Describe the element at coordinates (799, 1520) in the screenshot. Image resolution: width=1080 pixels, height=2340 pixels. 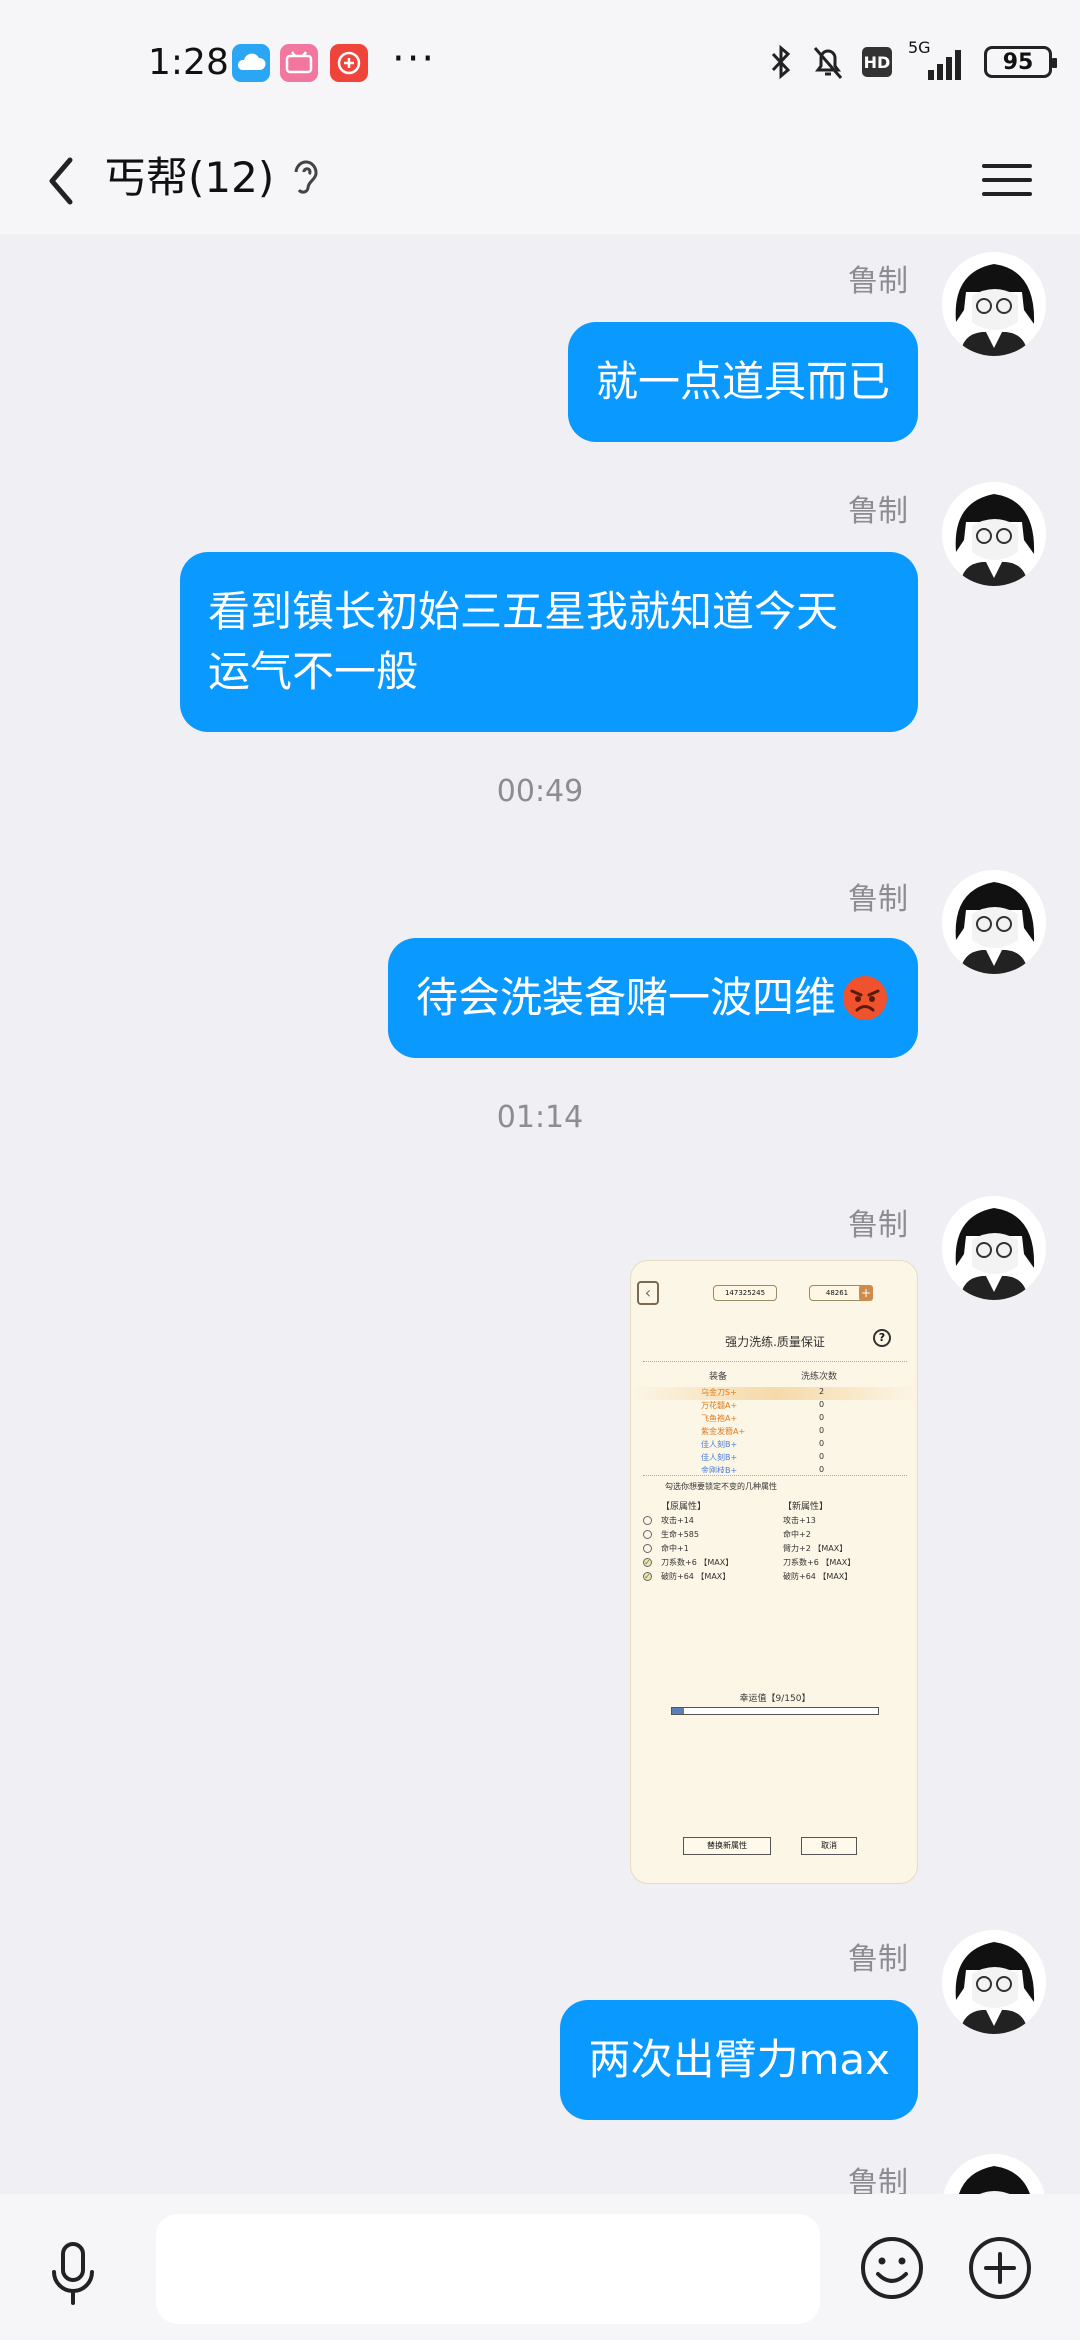
I see `new-attribute: 攻击+13` at that location.